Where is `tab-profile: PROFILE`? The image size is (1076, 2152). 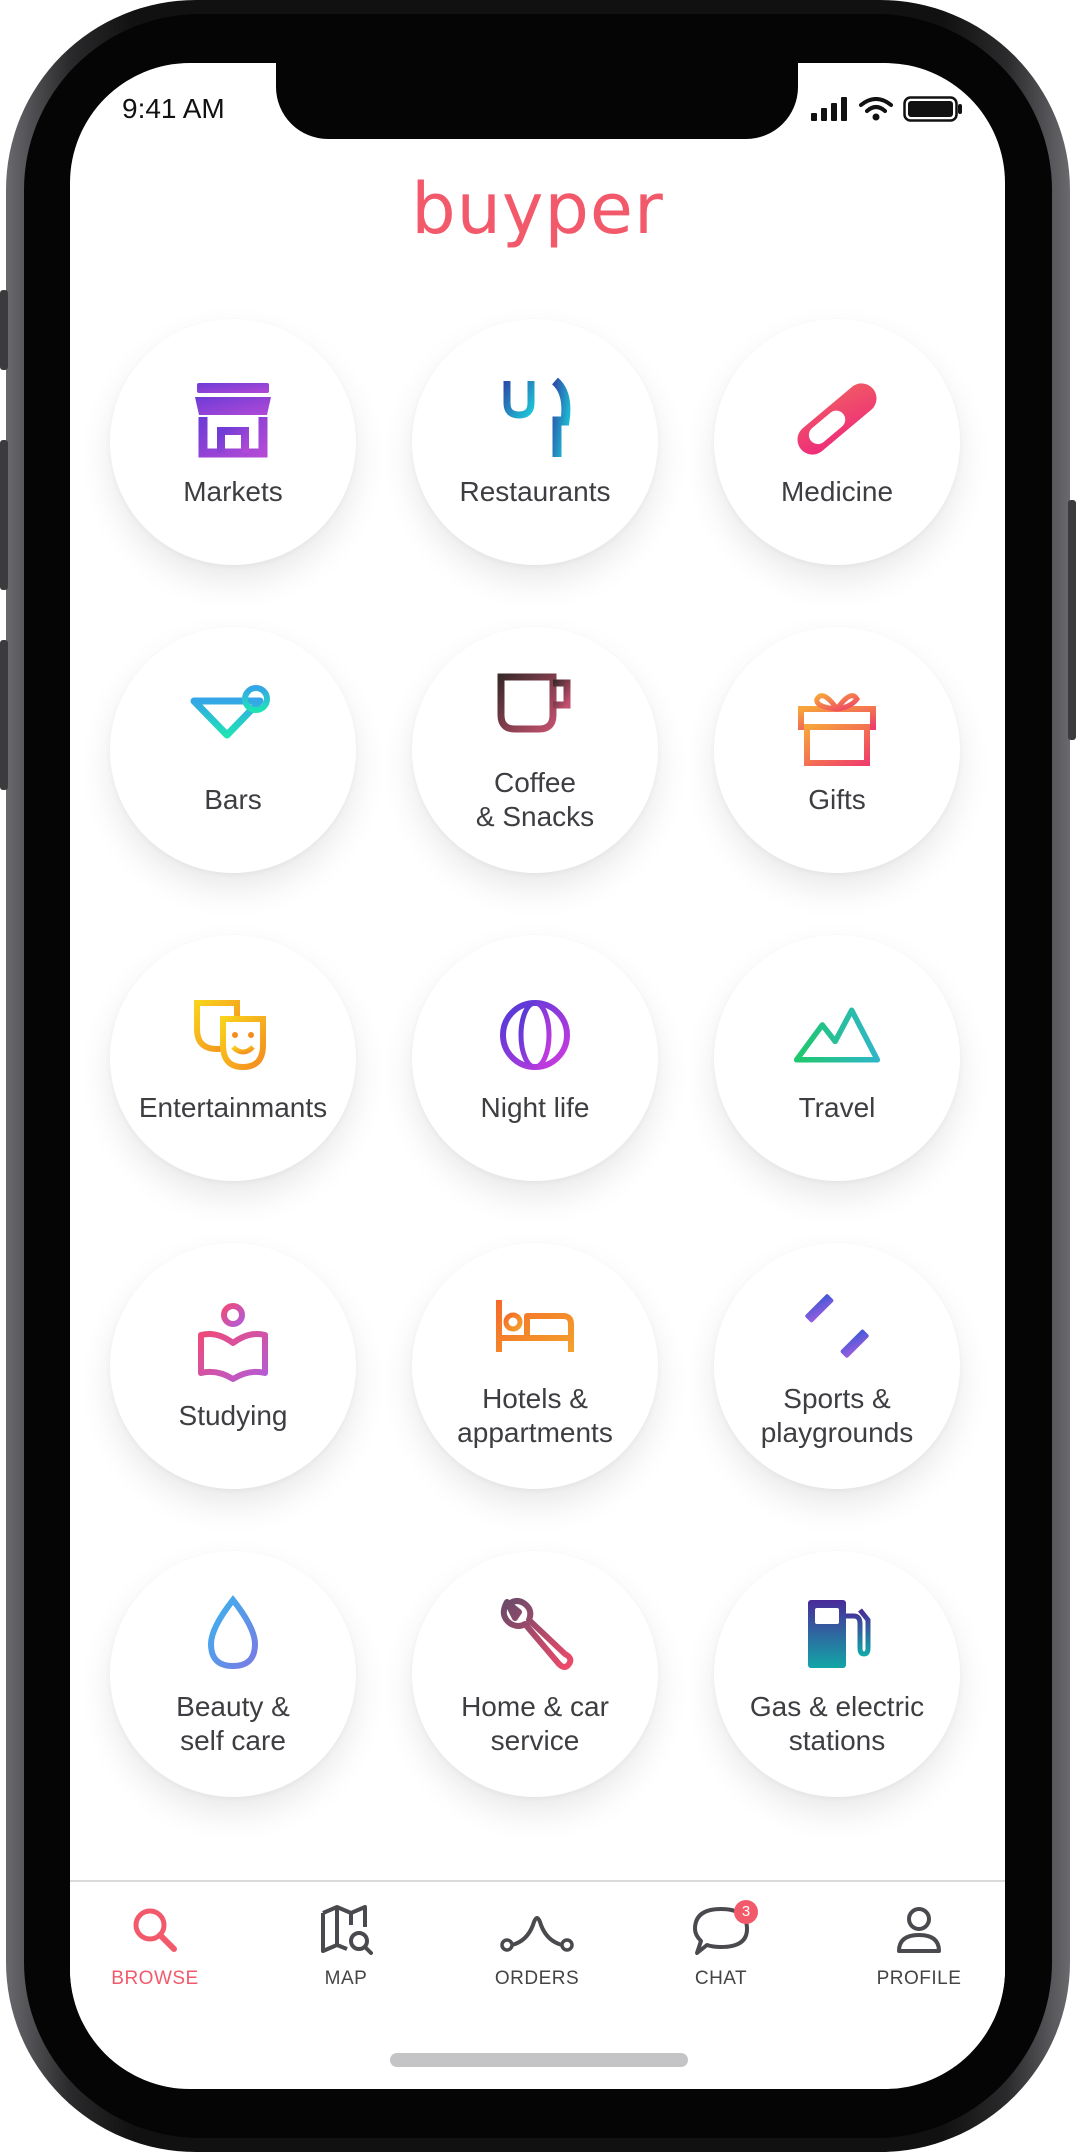
tab-profile: PROFILE is located at coordinates (919, 1945).